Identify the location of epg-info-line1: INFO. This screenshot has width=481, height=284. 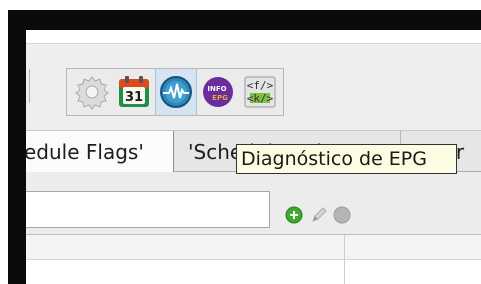
(216, 89).